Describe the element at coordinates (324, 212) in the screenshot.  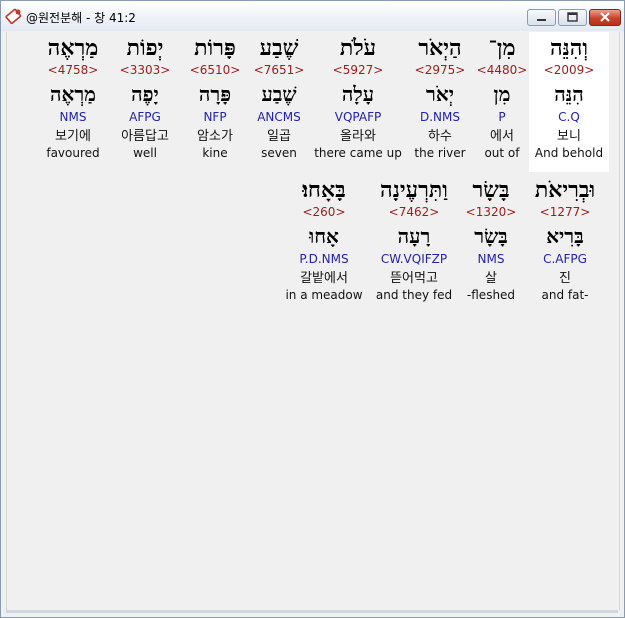
I see `strong-number-link: <260>` at that location.